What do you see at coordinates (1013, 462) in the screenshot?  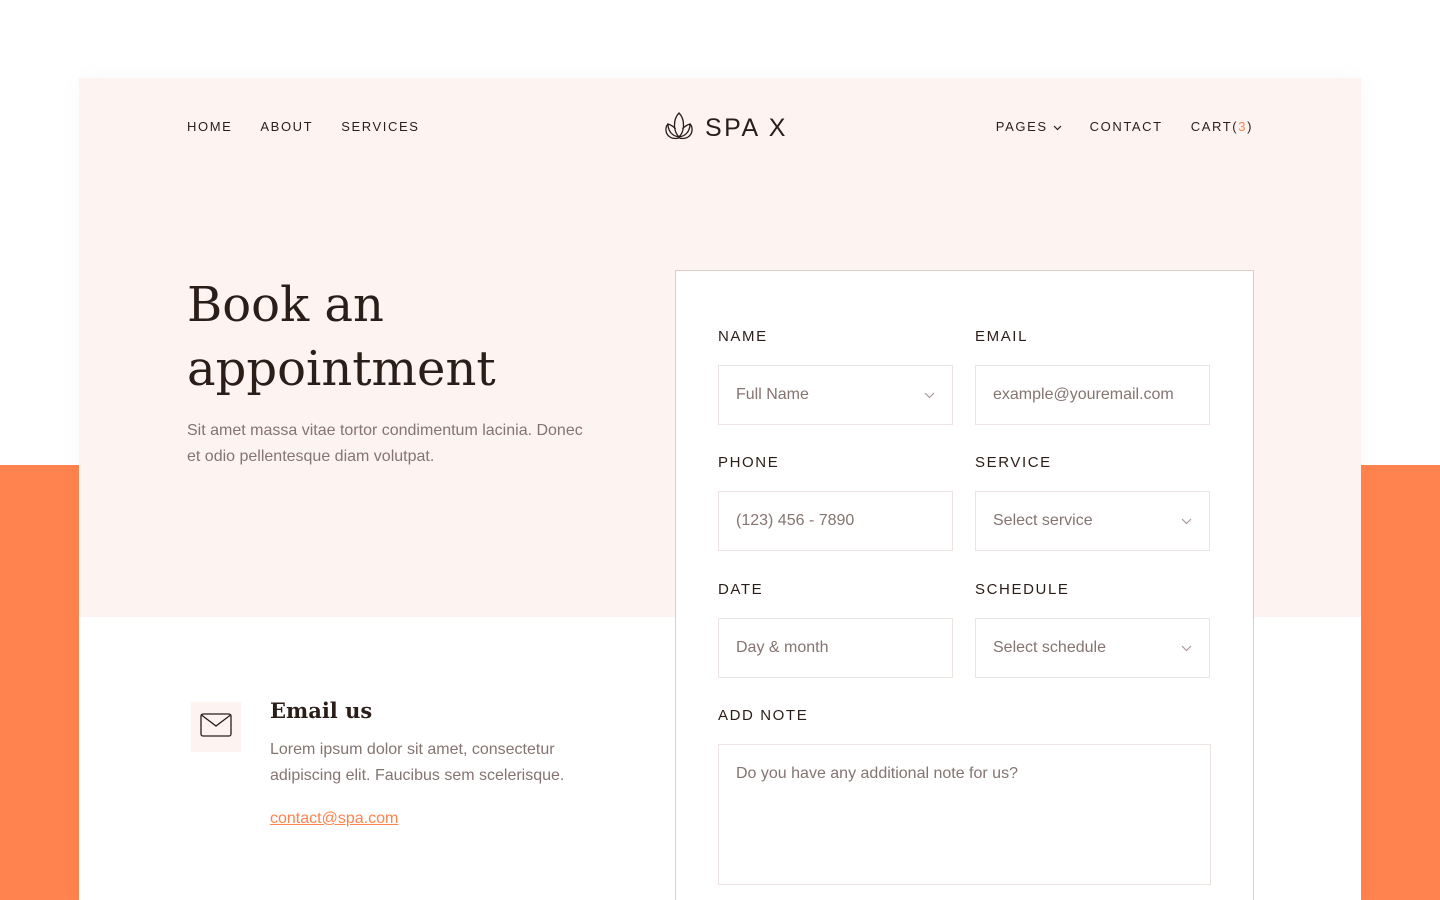 I see `service-label: SERVICE` at bounding box center [1013, 462].